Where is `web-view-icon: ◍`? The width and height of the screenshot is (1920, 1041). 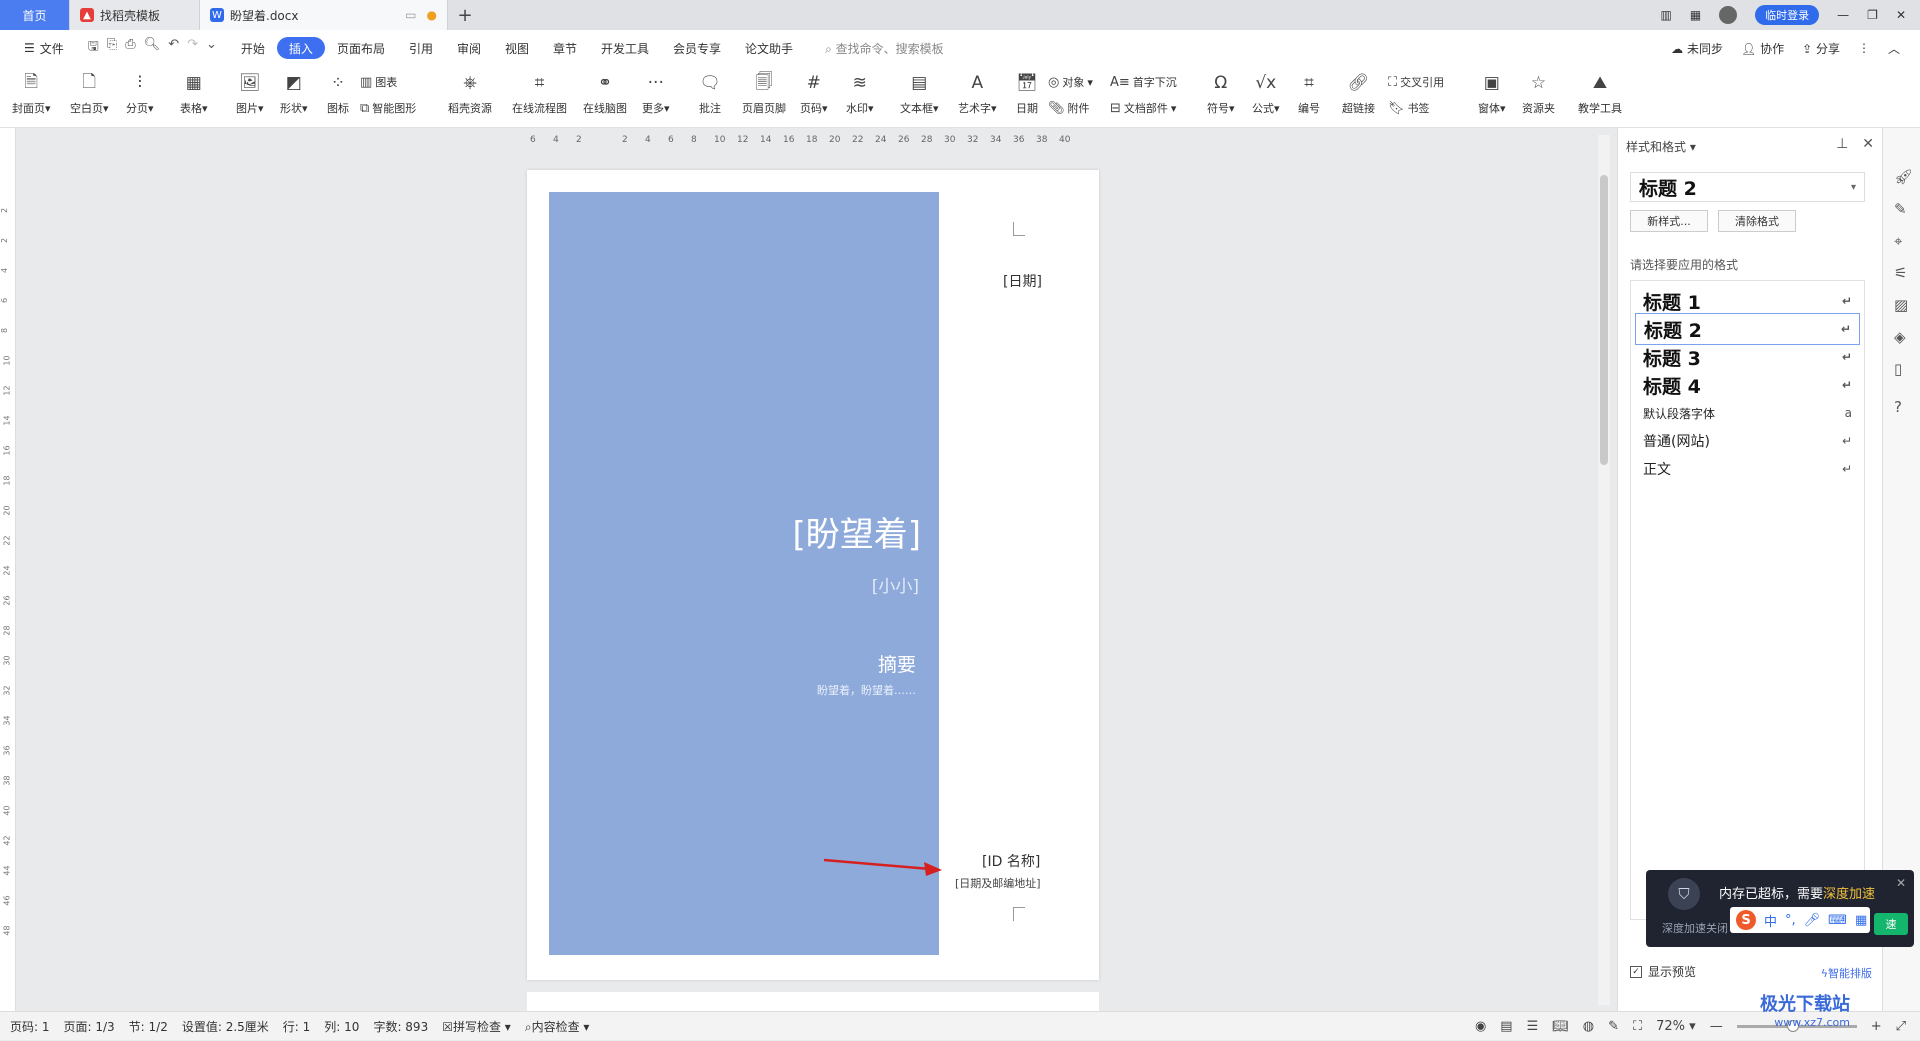
web-view-icon: ◍ is located at coordinates (1588, 1026).